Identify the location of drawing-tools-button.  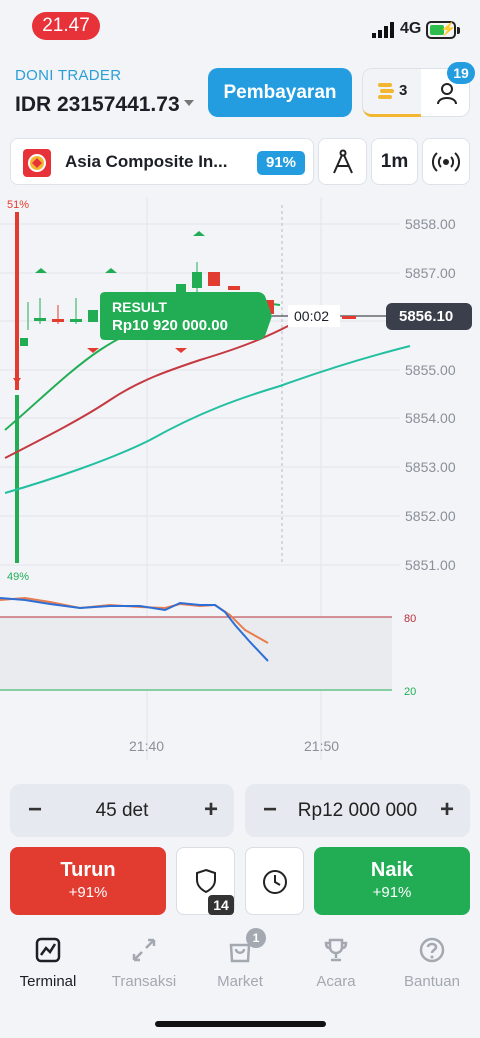
(342, 161).